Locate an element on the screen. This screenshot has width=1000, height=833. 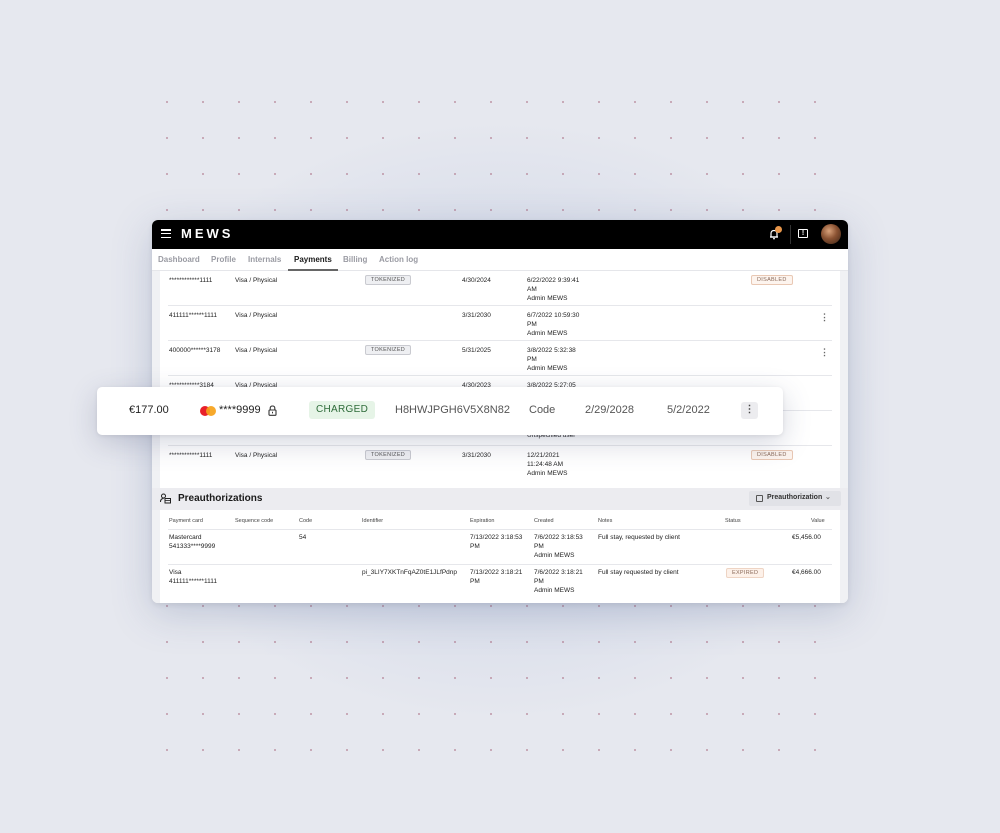
charge-identifier: H8HWJPGH6V5X8N82 is located at coordinates (452, 410).